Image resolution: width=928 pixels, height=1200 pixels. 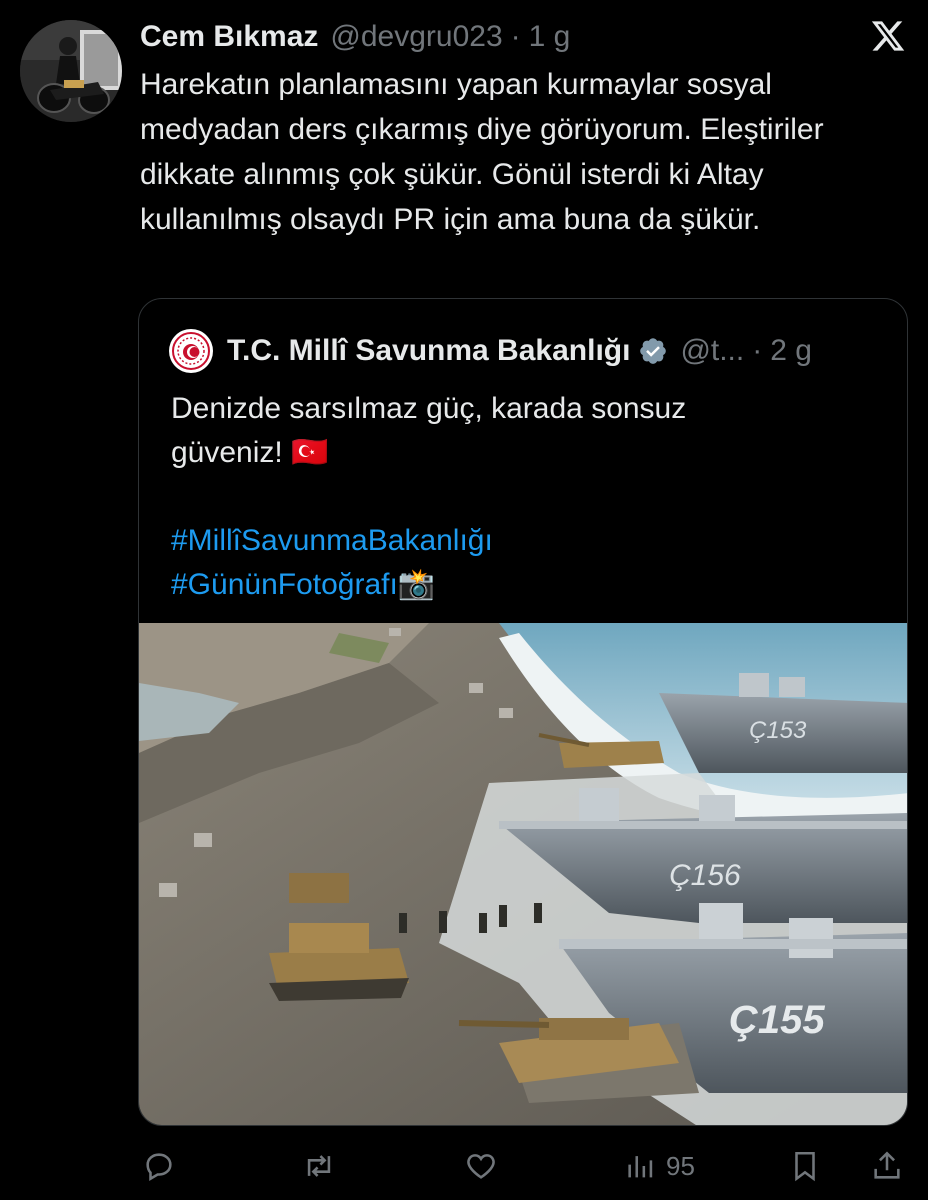 What do you see at coordinates (653, 351) in the screenshot?
I see `verified-badge-icon` at bounding box center [653, 351].